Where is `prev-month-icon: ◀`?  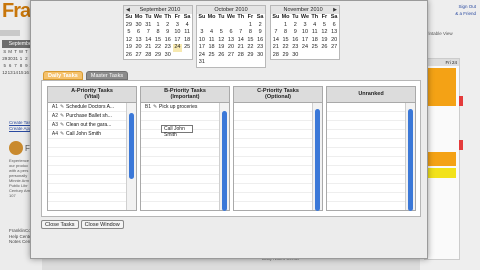
prev-month-icon: ◀ is located at coordinates (128, 10).